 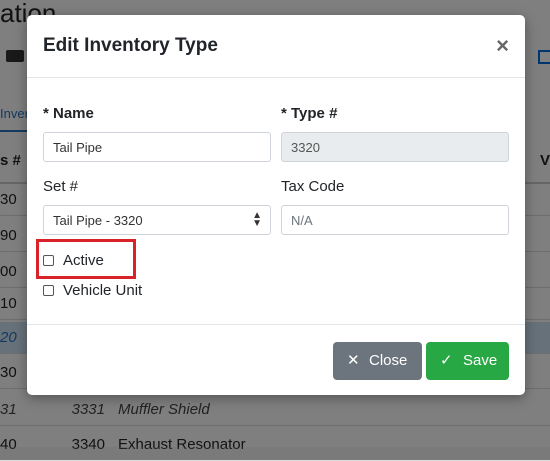 What do you see at coordinates (395, 147) in the screenshot?
I see `type-number-input: 3320` at bounding box center [395, 147].